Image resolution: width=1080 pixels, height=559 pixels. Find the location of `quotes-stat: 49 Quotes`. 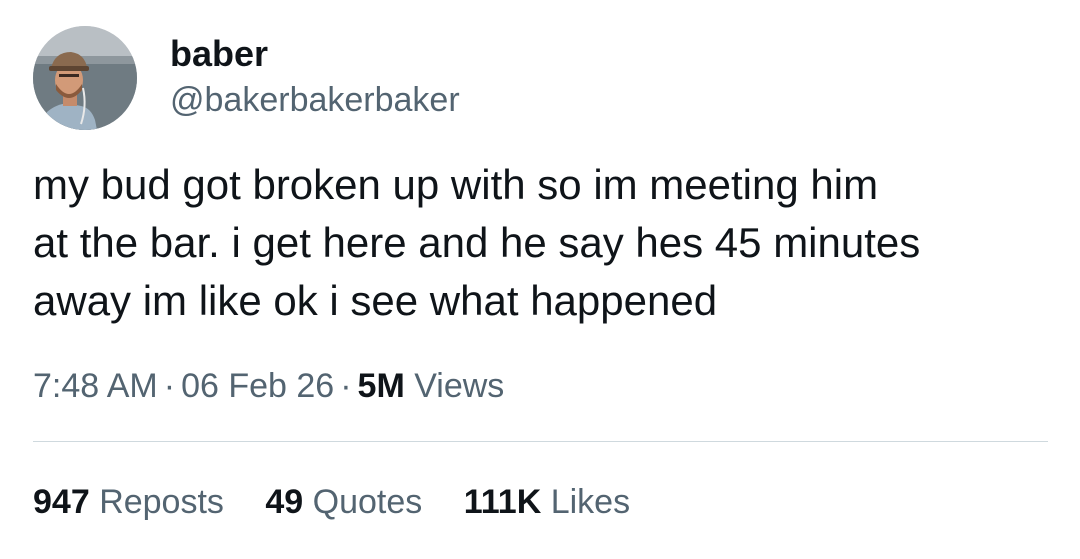

quotes-stat: 49 Quotes is located at coordinates (343, 502).